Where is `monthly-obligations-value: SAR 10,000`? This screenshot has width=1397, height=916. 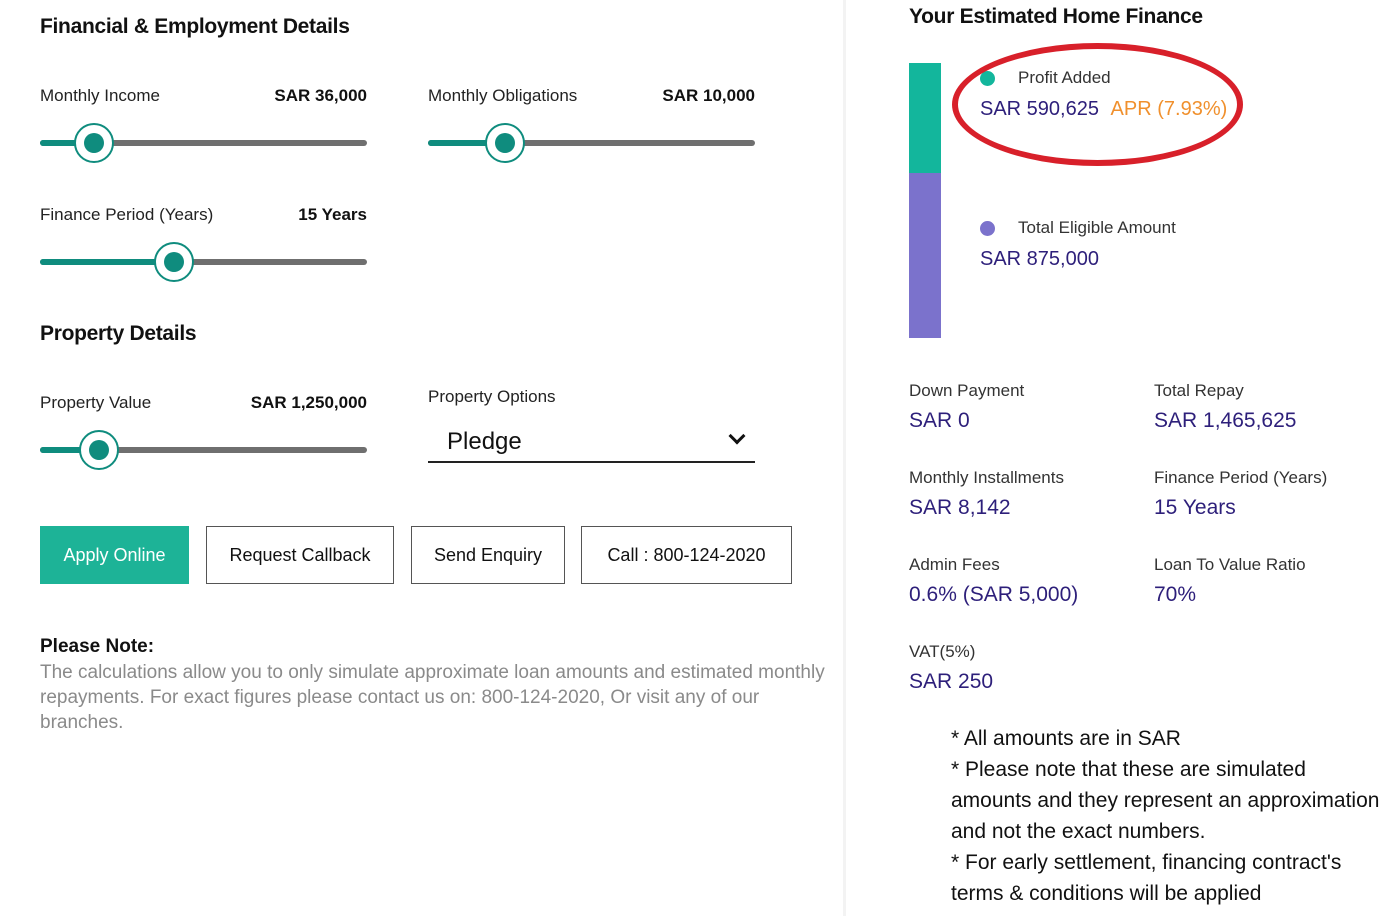 monthly-obligations-value: SAR 10,000 is located at coordinates (708, 95).